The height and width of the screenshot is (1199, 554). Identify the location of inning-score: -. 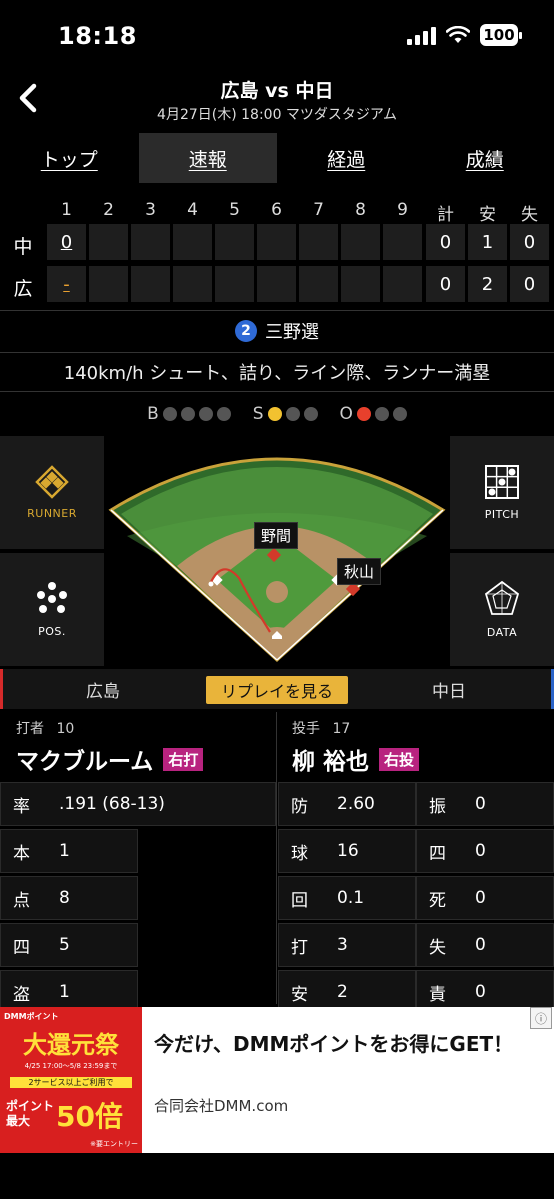
(66, 284).